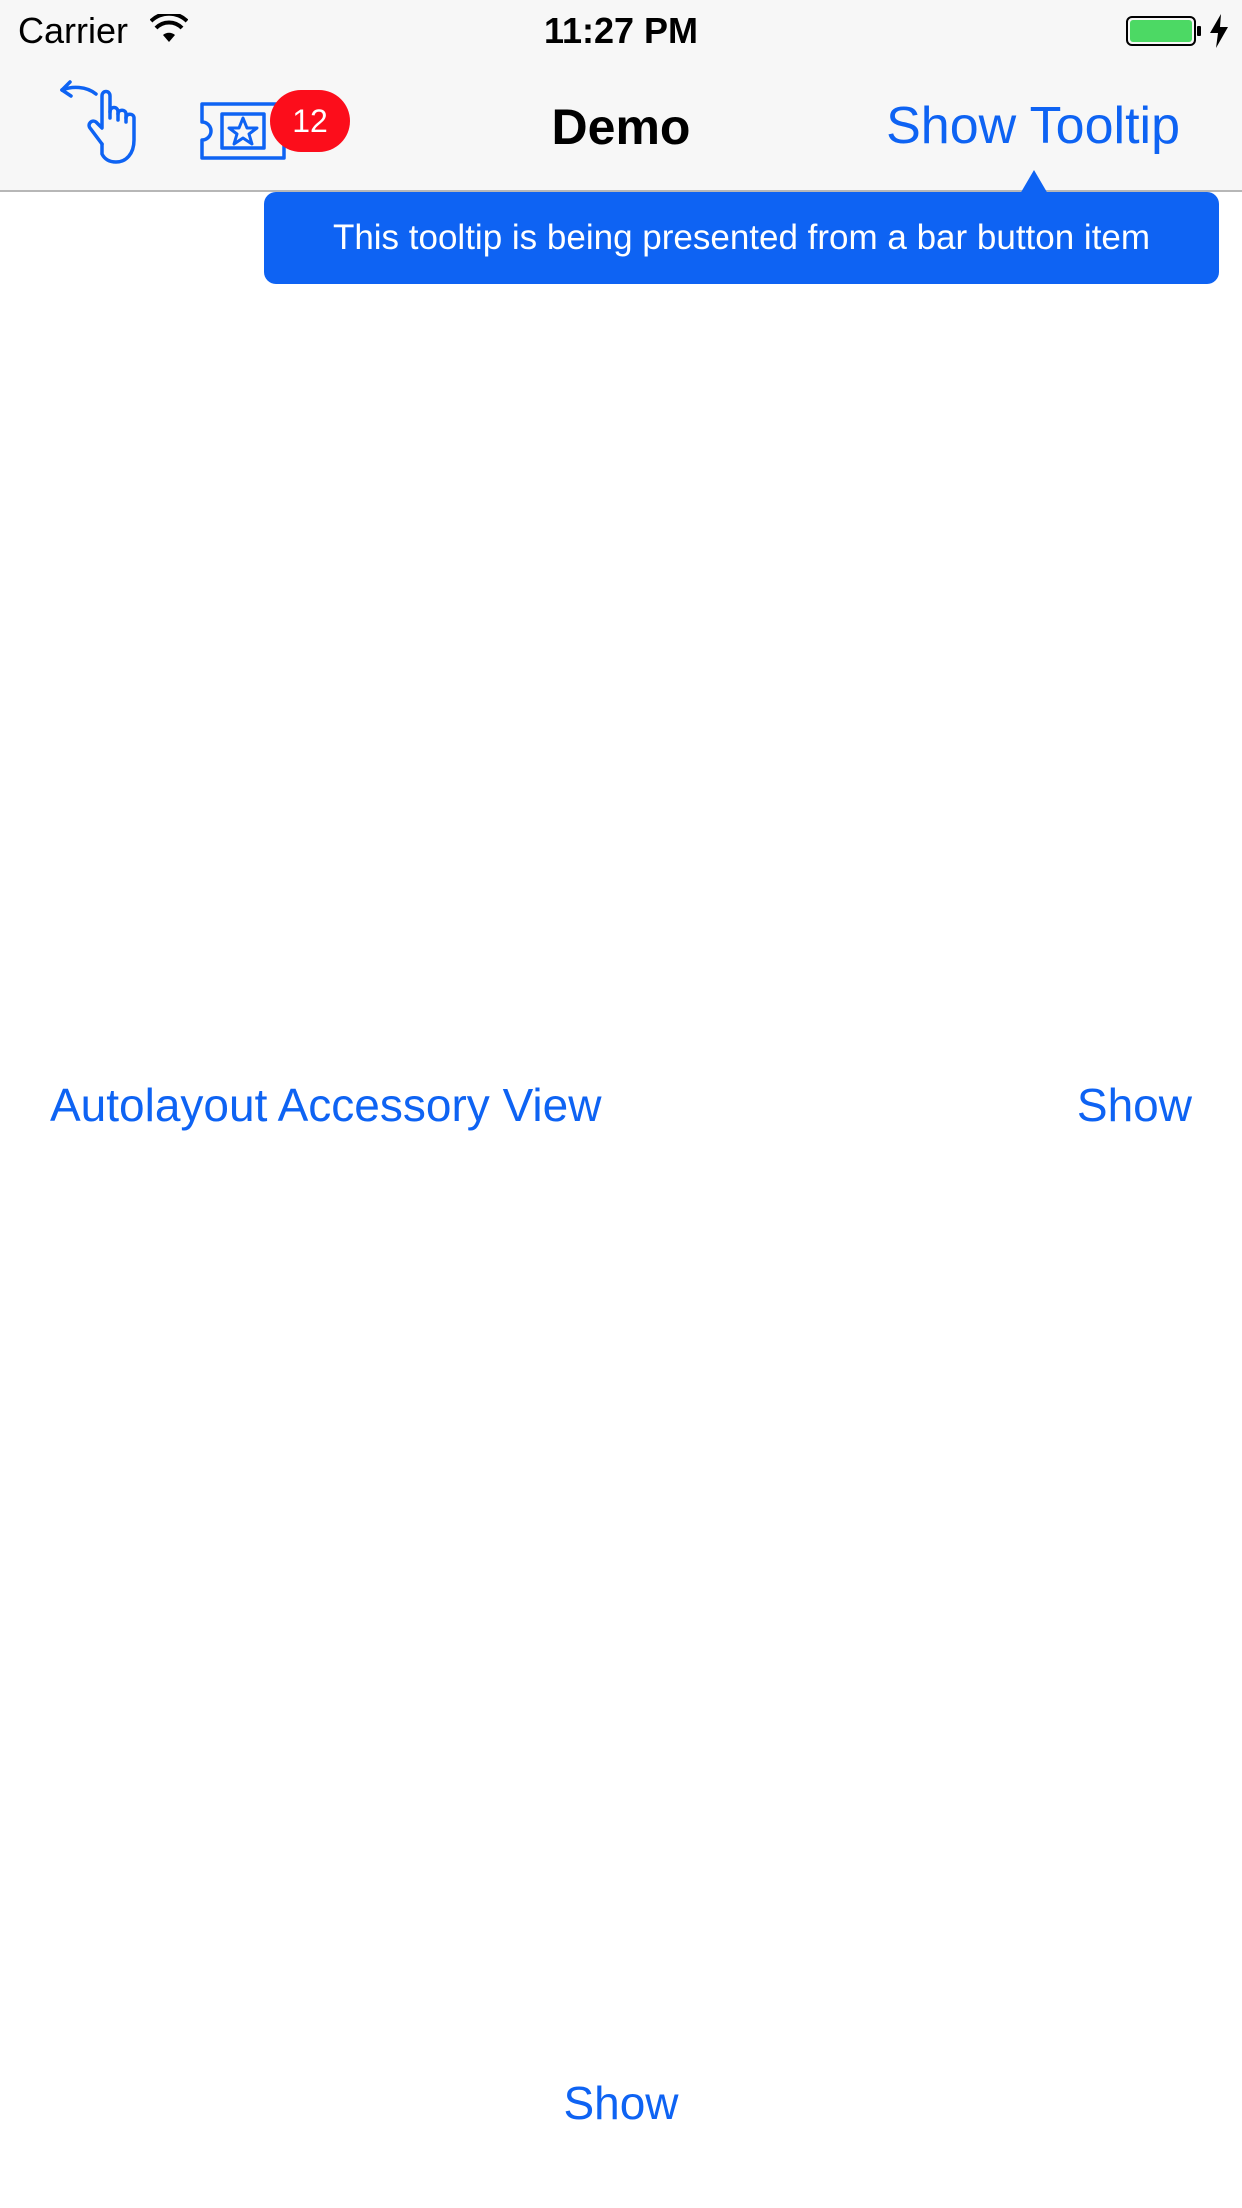  I want to click on status-bar: Carrier 11:27 PM, so click(621, 30).